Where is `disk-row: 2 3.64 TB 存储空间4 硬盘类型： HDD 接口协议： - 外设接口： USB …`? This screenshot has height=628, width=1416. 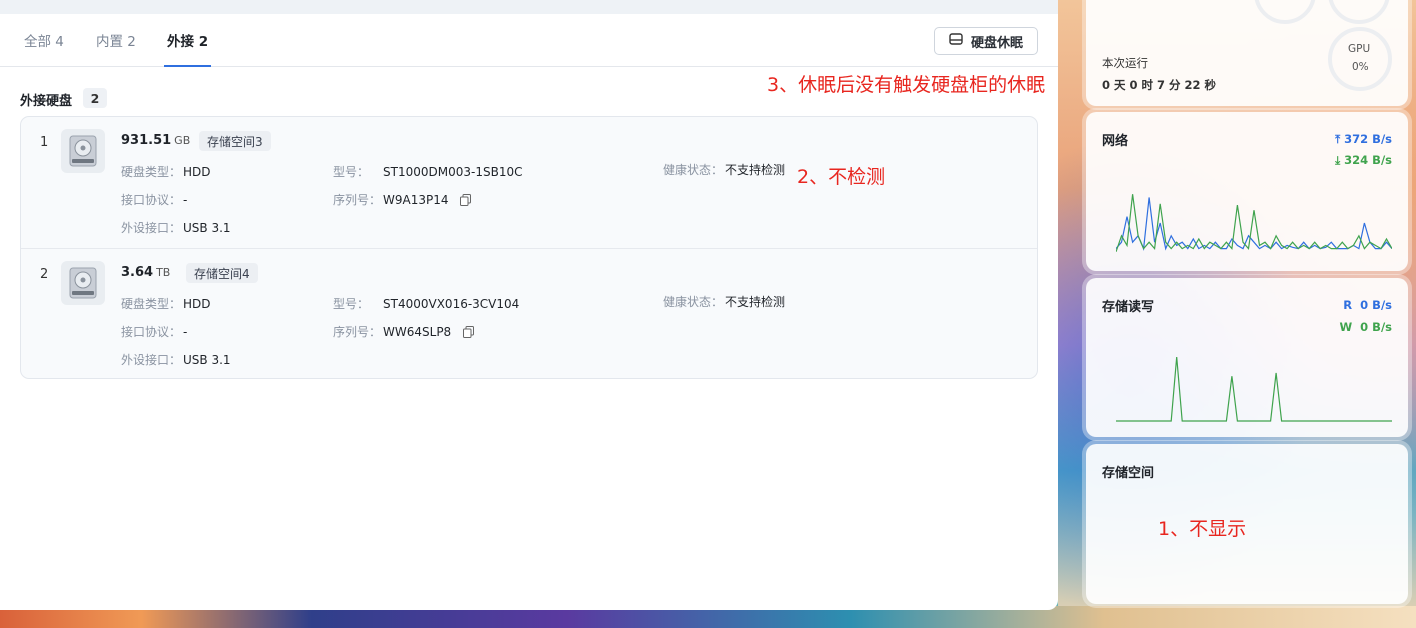
disk-row: 2 3.64 TB 存储空间4 硬盘类型： HDD 接口协议： - 外设接口： USB … is located at coordinates (529, 313).